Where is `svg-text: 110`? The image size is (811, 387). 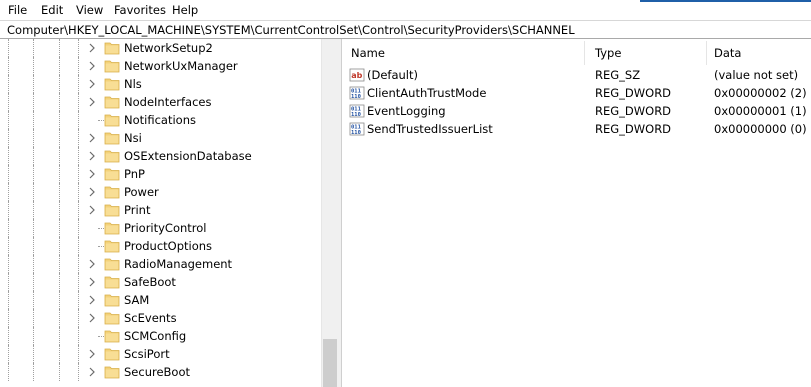 svg-text: 110 is located at coordinates (356, 97).